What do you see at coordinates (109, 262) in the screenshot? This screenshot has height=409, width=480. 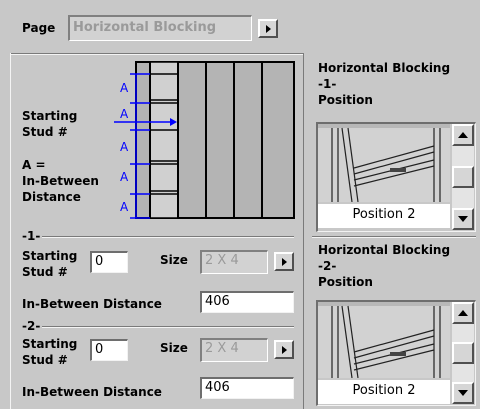 I see `group1-starting-stud-input: 0` at bounding box center [109, 262].